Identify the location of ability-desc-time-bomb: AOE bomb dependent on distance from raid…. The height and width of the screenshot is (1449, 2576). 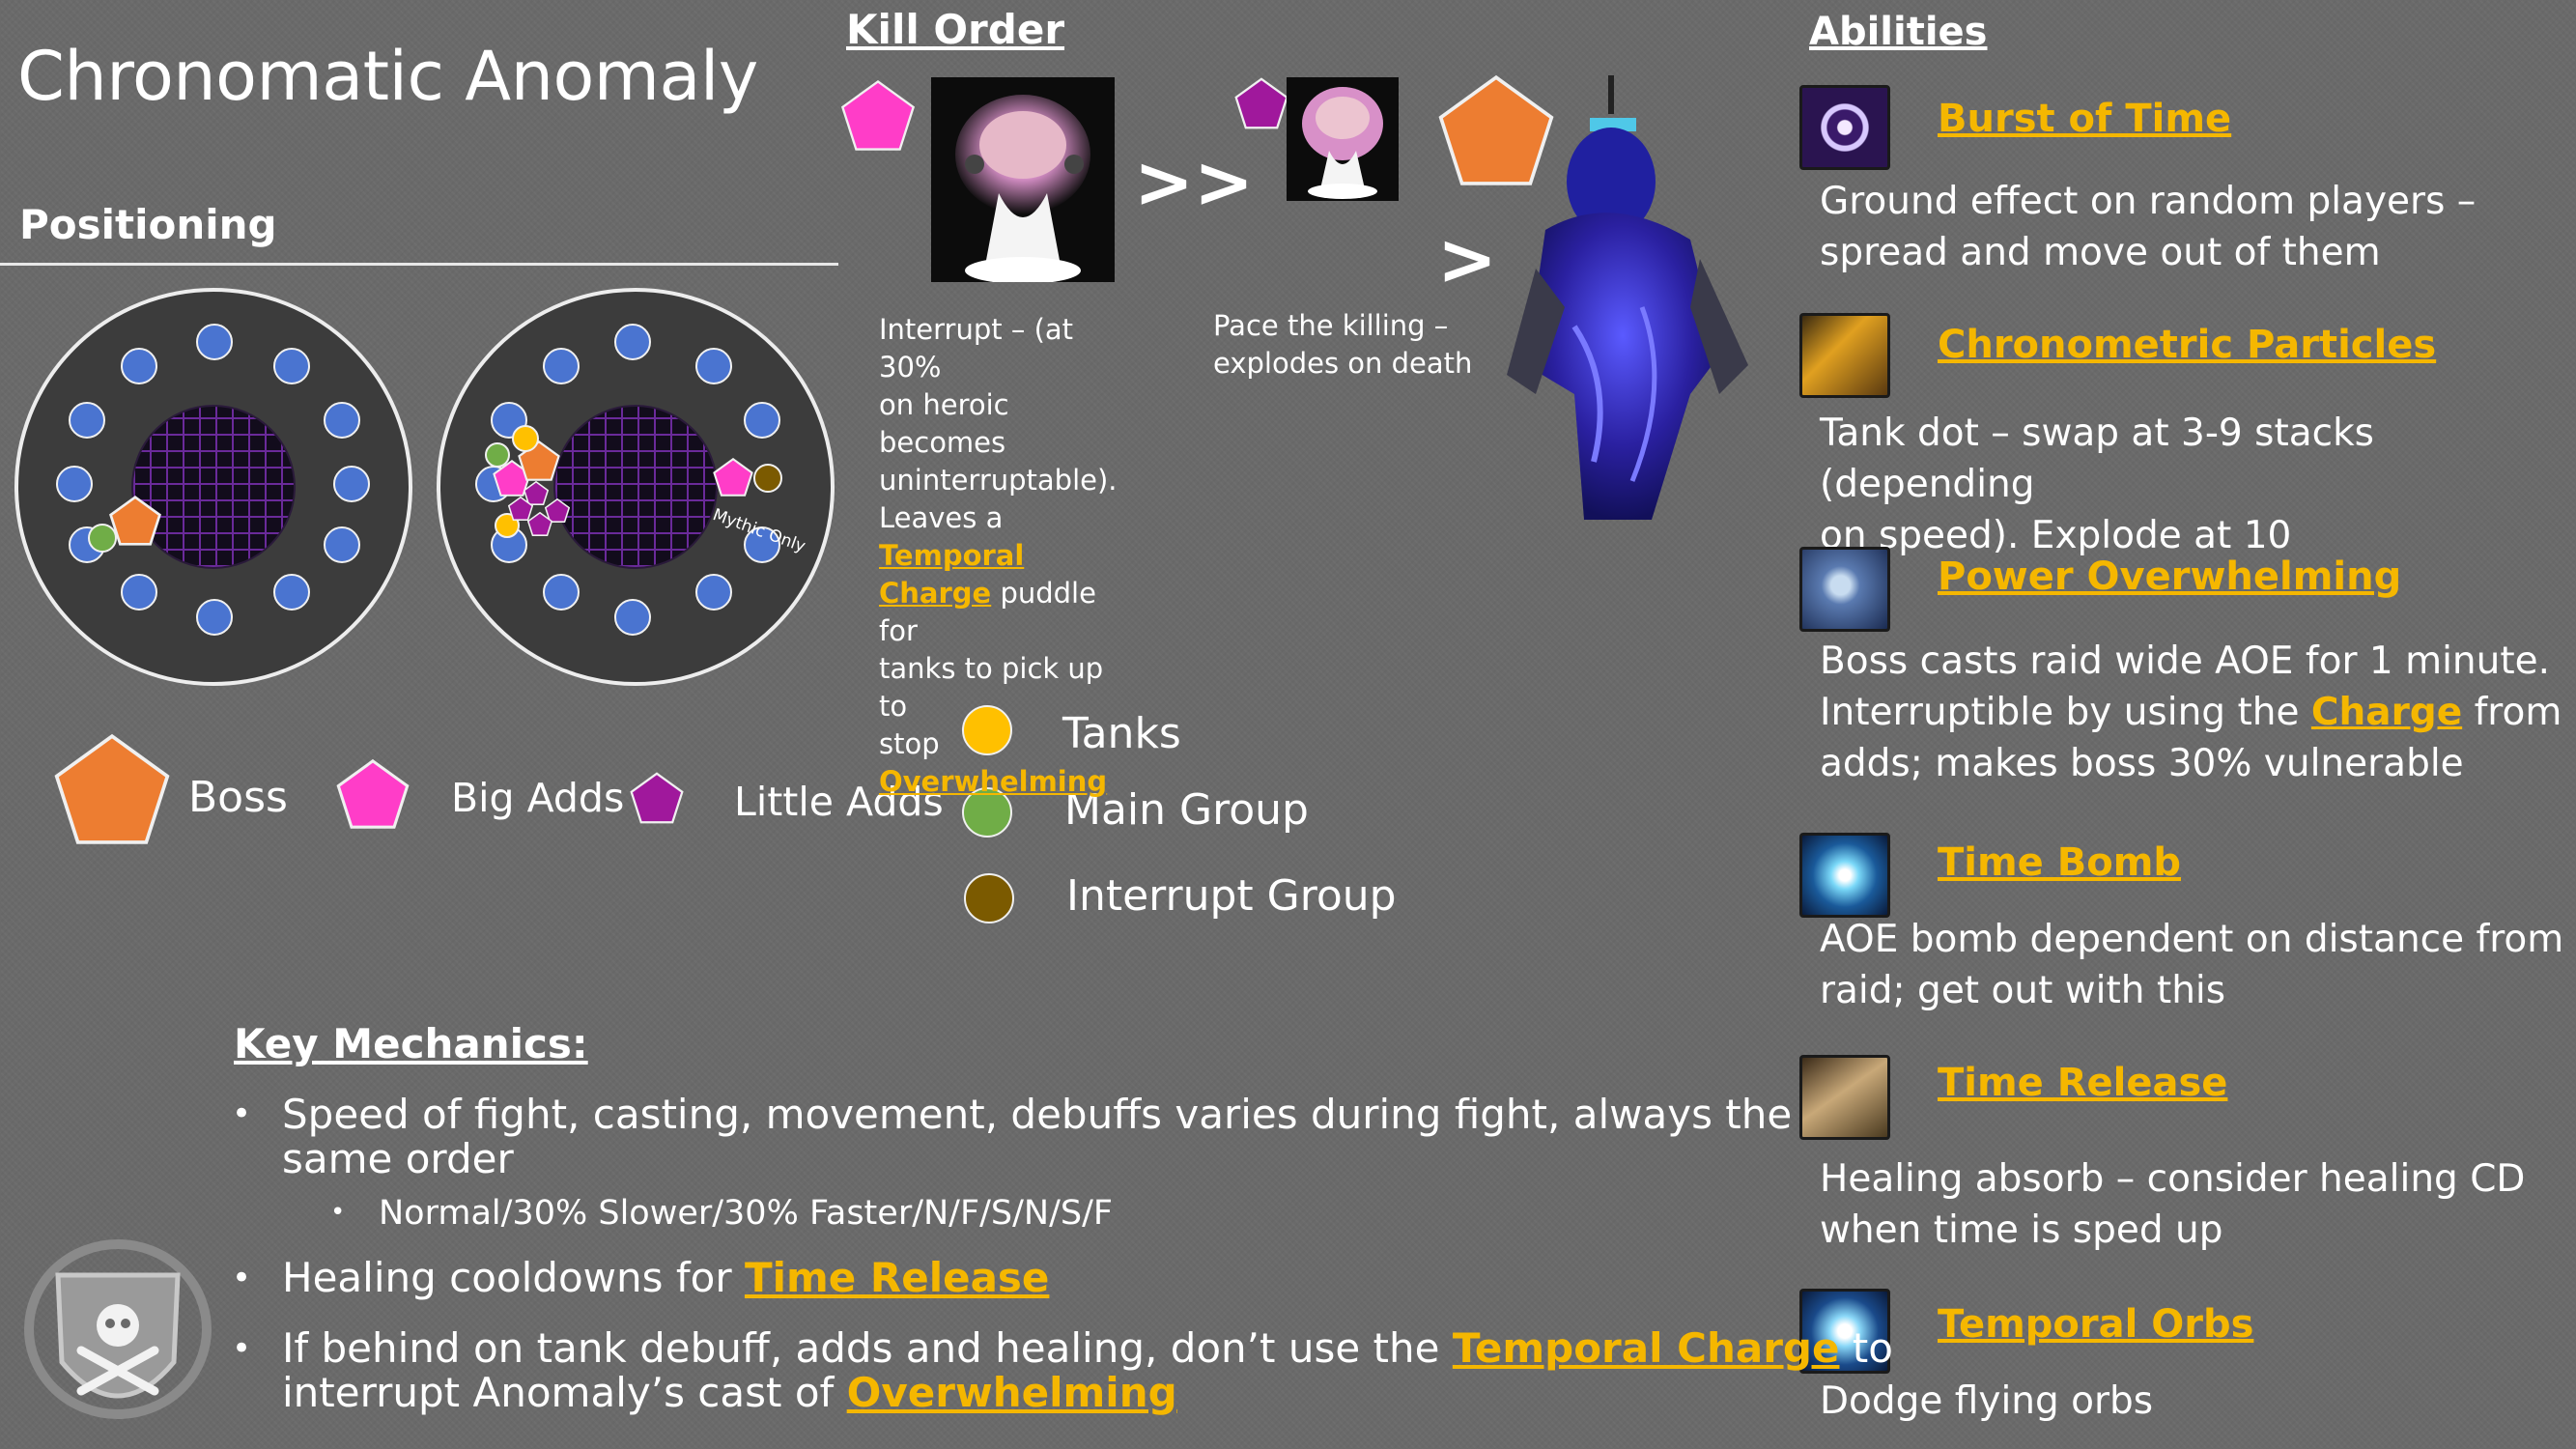
(2192, 965).